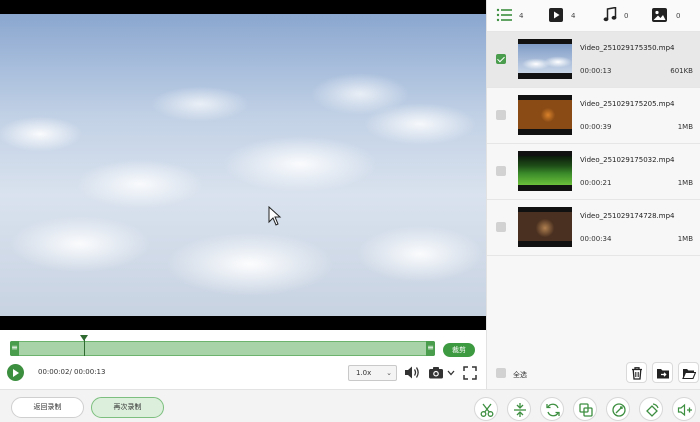 This screenshot has height=422, width=700. I want to click on tab-audio: 0, so click(621, 16).